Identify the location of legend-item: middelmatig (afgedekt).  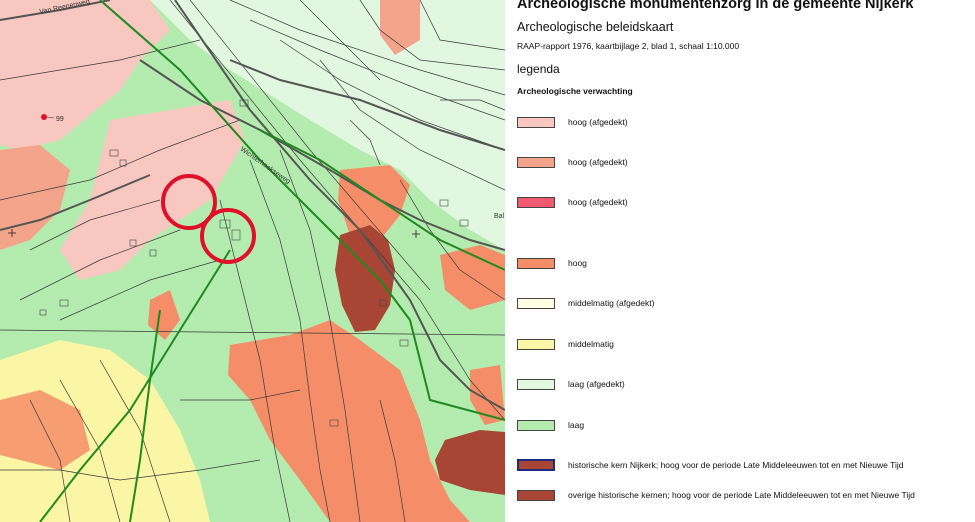
(585, 303).